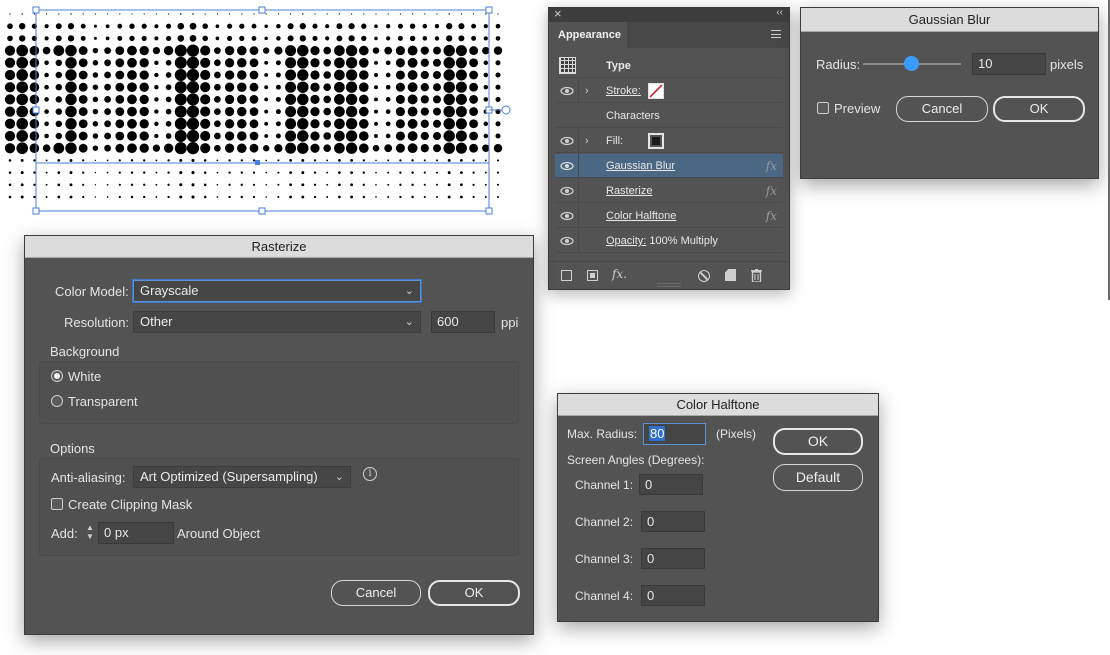  What do you see at coordinates (130, 504) in the screenshot?
I see `clipping-mask-label: Create Clipping Mask` at bounding box center [130, 504].